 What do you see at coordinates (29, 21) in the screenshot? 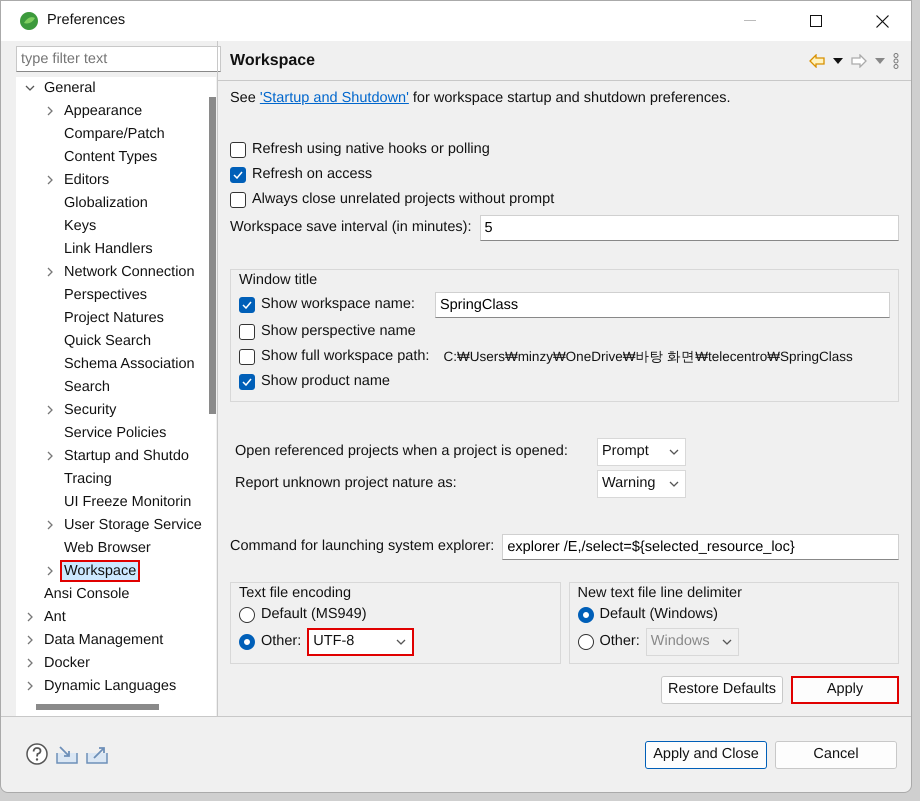
I see `app-logo-icon` at bounding box center [29, 21].